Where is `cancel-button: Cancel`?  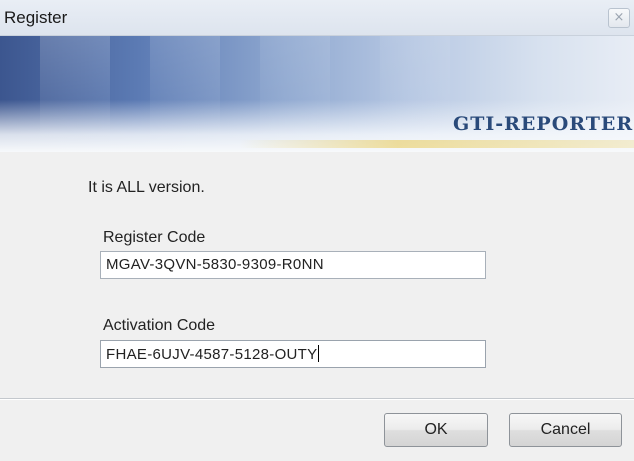
cancel-button: Cancel is located at coordinates (565, 430).